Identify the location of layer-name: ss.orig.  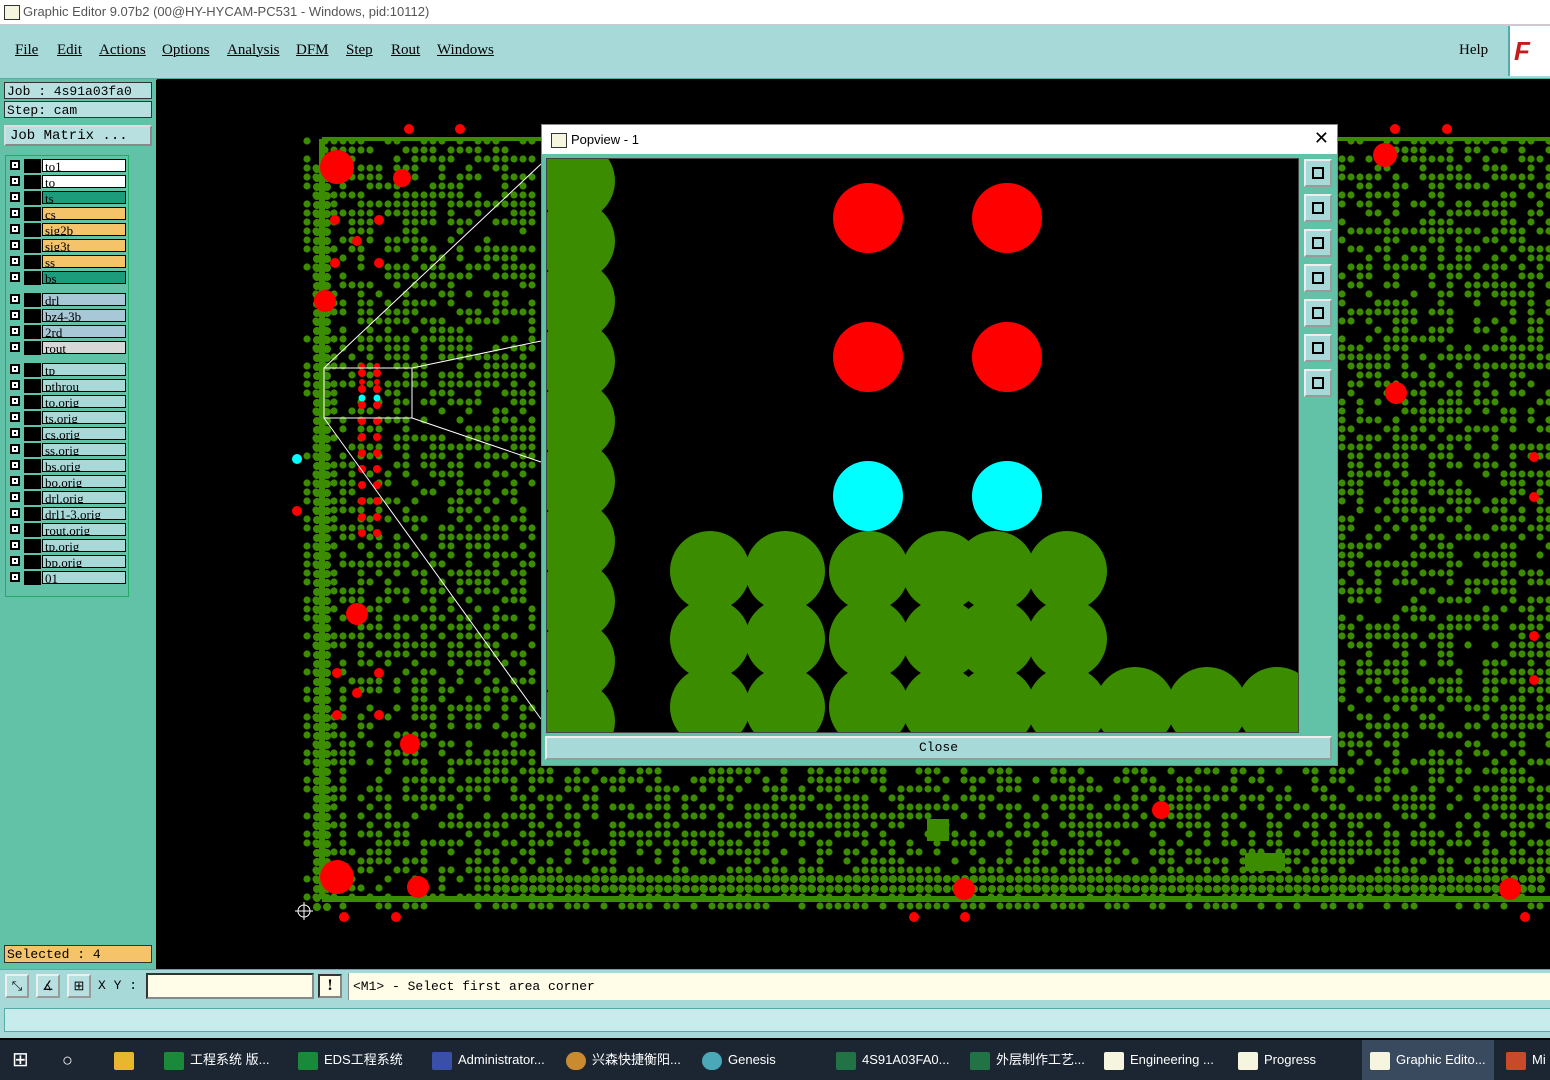
(84, 449).